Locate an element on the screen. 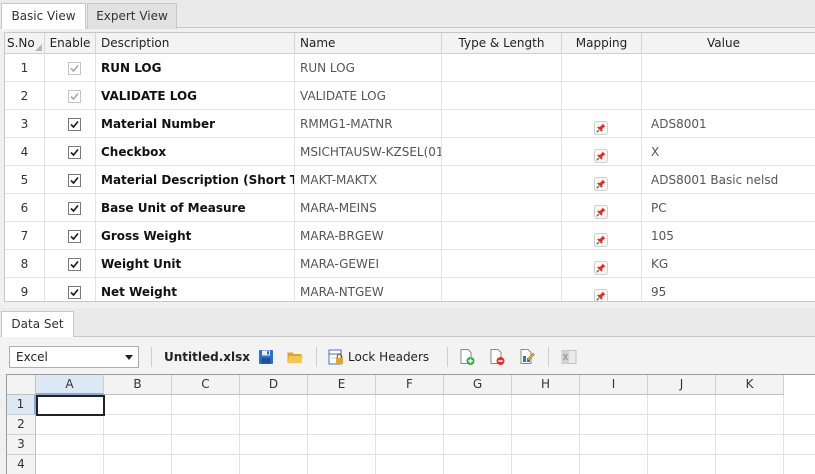 This screenshot has width=815, height=474. edit-sheet-icon is located at coordinates (527, 357).